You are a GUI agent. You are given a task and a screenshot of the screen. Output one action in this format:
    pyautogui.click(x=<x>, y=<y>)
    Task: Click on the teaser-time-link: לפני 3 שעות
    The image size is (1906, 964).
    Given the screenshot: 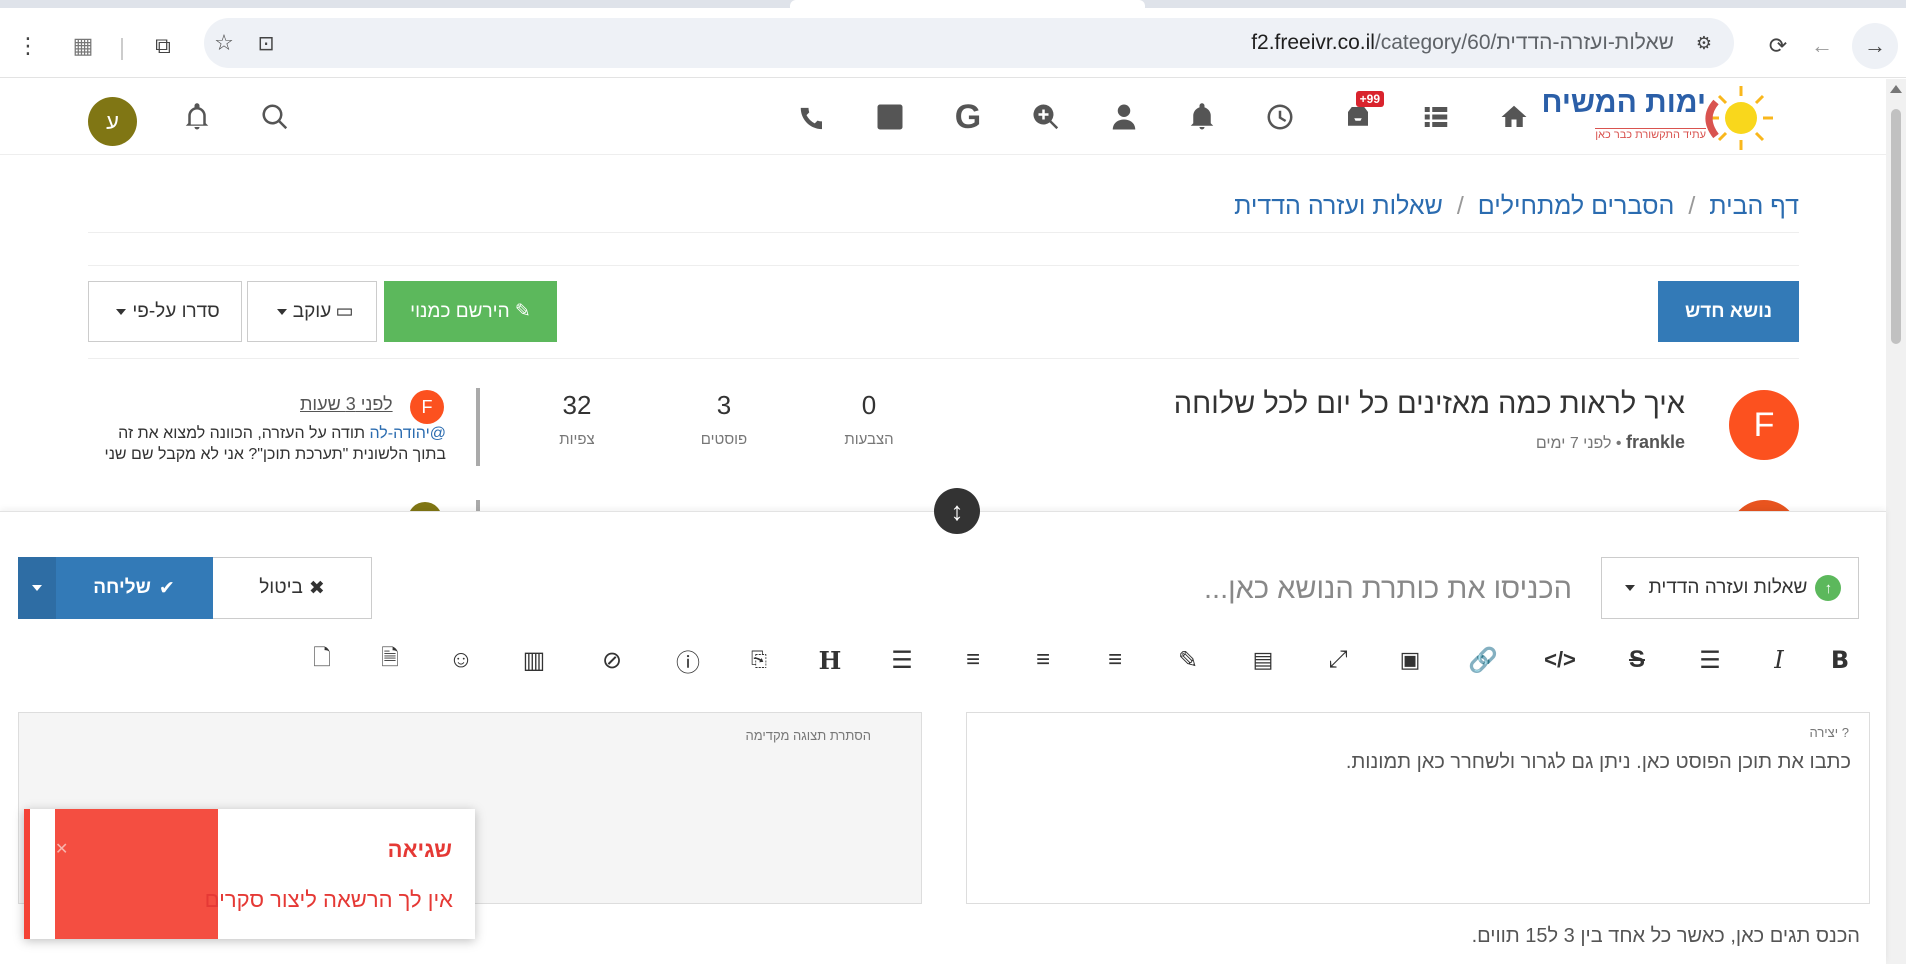 What is the action you would take?
    pyautogui.click(x=346, y=404)
    